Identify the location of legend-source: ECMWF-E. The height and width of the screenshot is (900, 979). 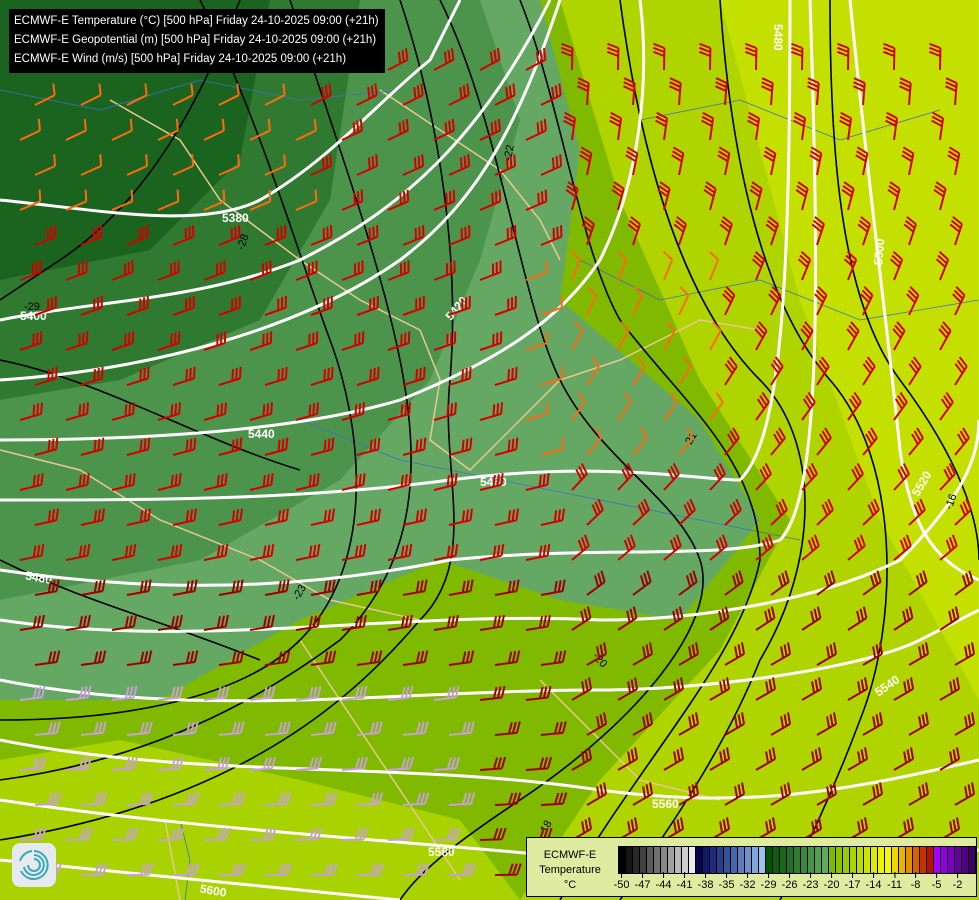
(570, 855).